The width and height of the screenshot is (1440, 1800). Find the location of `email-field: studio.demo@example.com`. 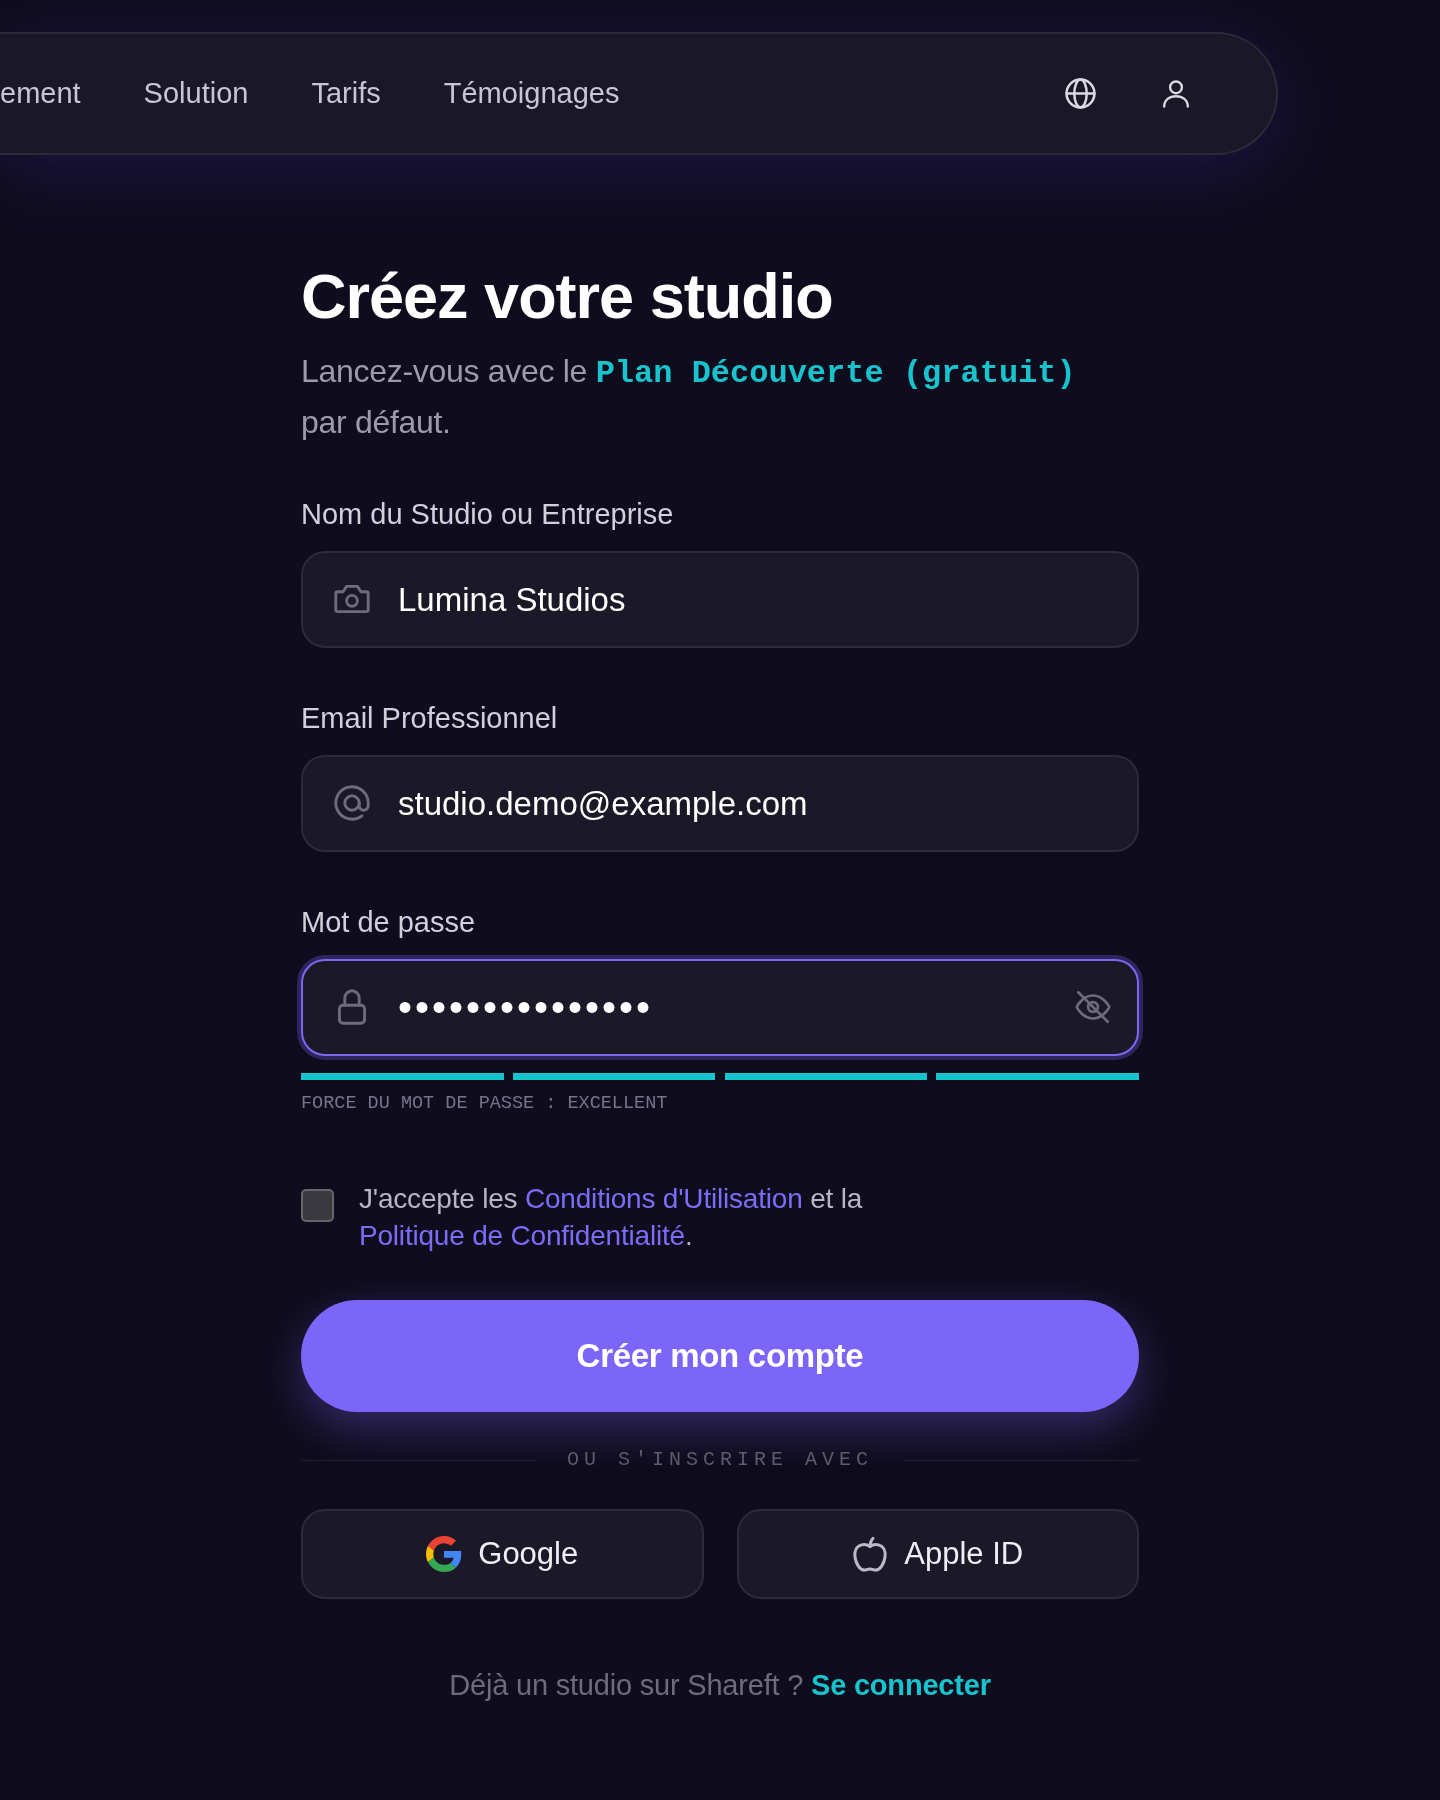

email-field: studio.demo@example.com is located at coordinates (720, 803).